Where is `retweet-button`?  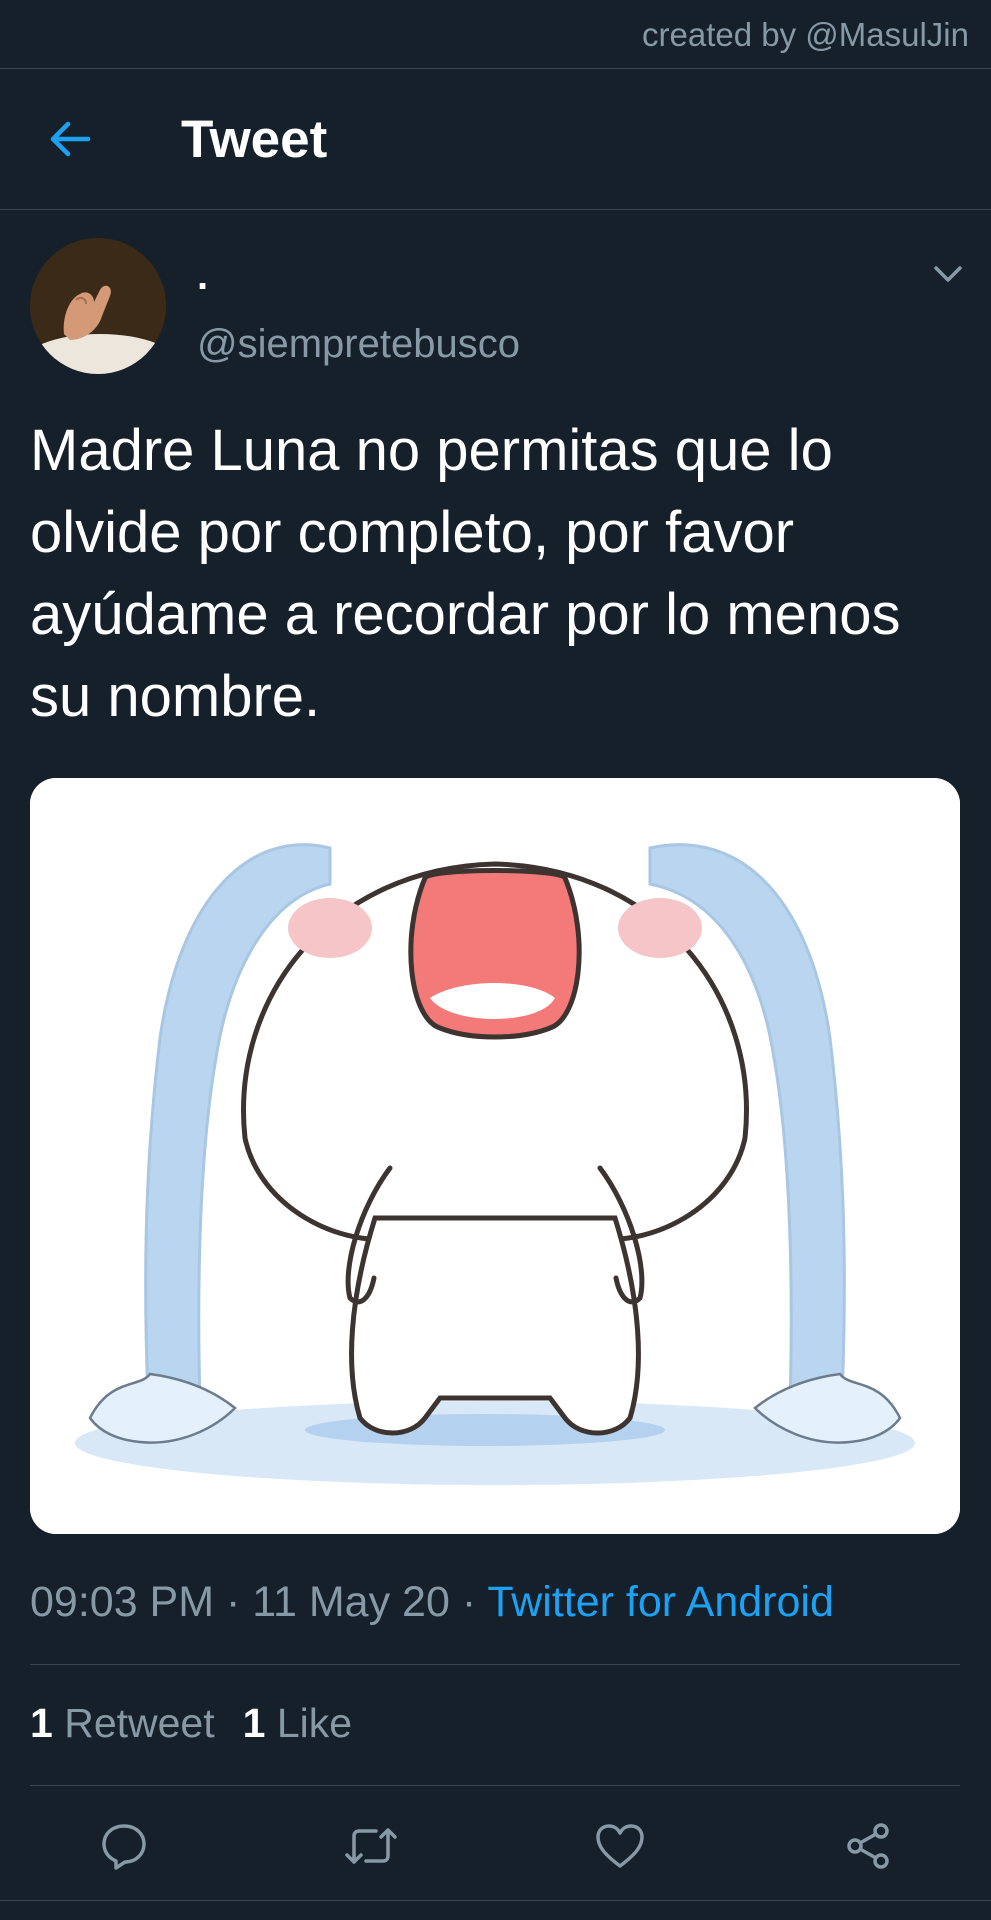
retweet-button is located at coordinates (371, 1846).